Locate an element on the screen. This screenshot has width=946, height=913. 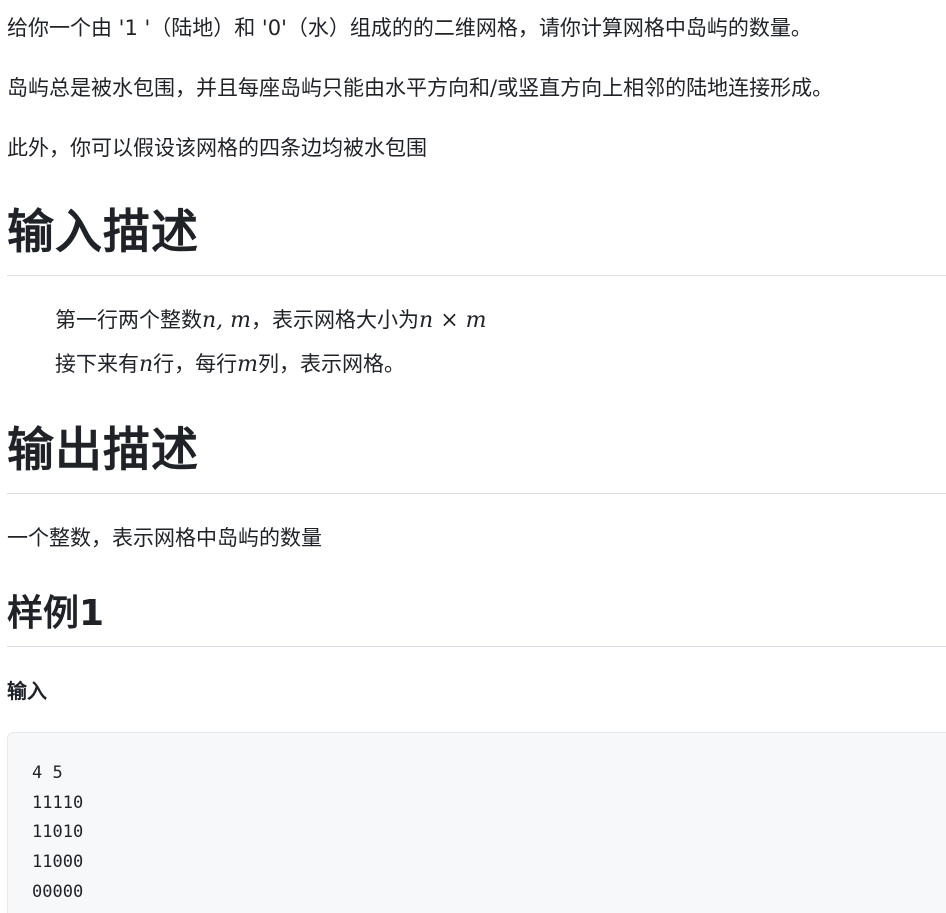
input-line-2: 接下来有n行，每行m列，表示网格。 is located at coordinates (230, 364).